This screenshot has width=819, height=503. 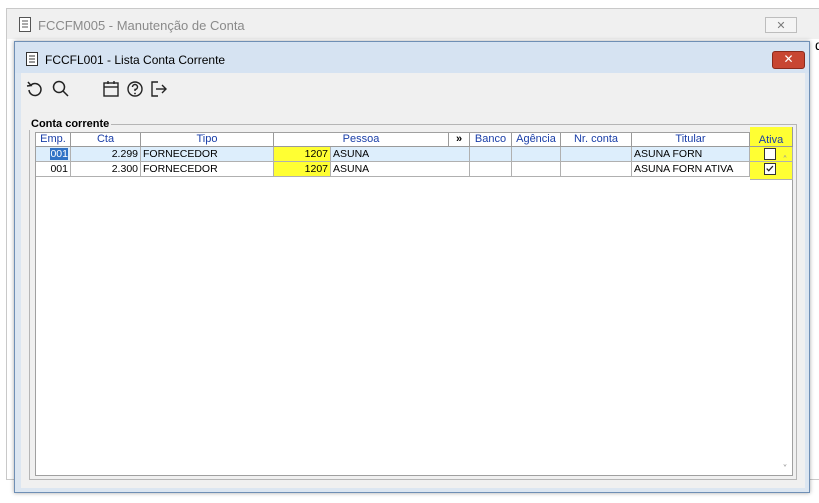 What do you see at coordinates (135, 60) in the screenshot?
I see `dialog-title: FCCFL001 - Lista Conta Corrente` at bounding box center [135, 60].